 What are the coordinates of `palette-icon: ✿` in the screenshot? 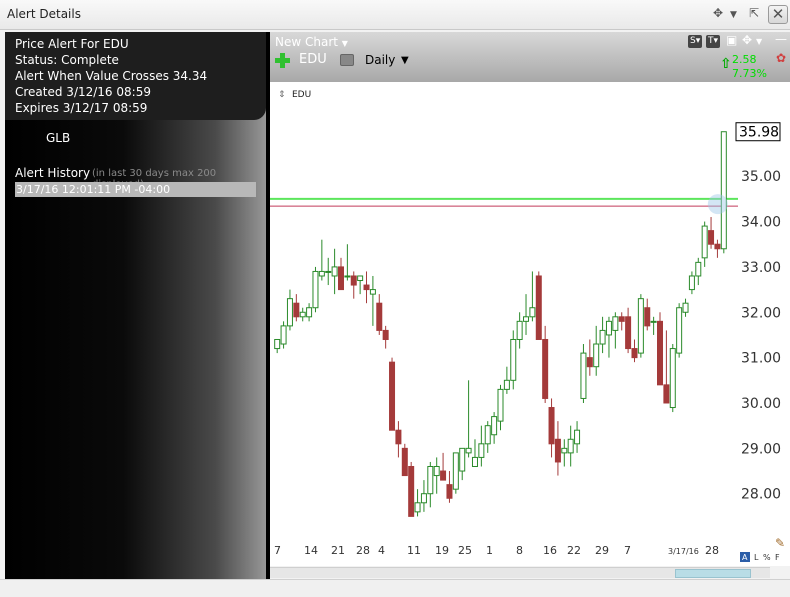 It's located at (781, 58).